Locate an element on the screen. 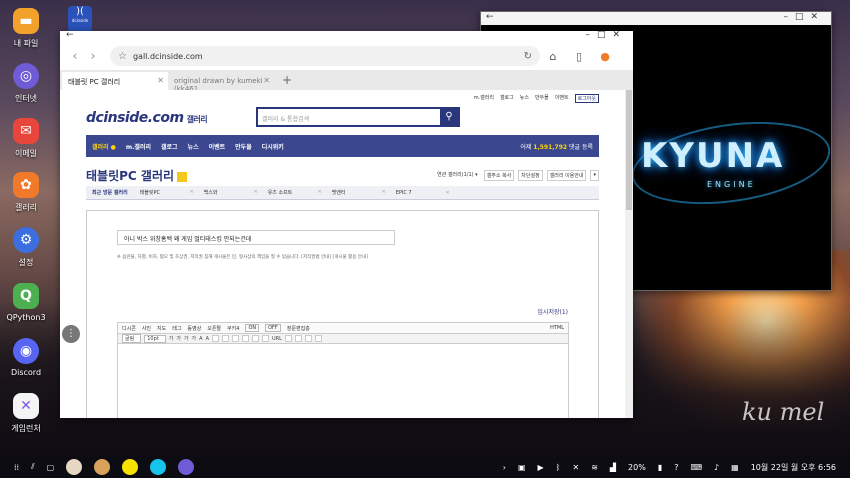 The width and height of the screenshot is (850, 478). desktop-icon-settings: ⚙ 설정 is located at coordinates (26, 247).